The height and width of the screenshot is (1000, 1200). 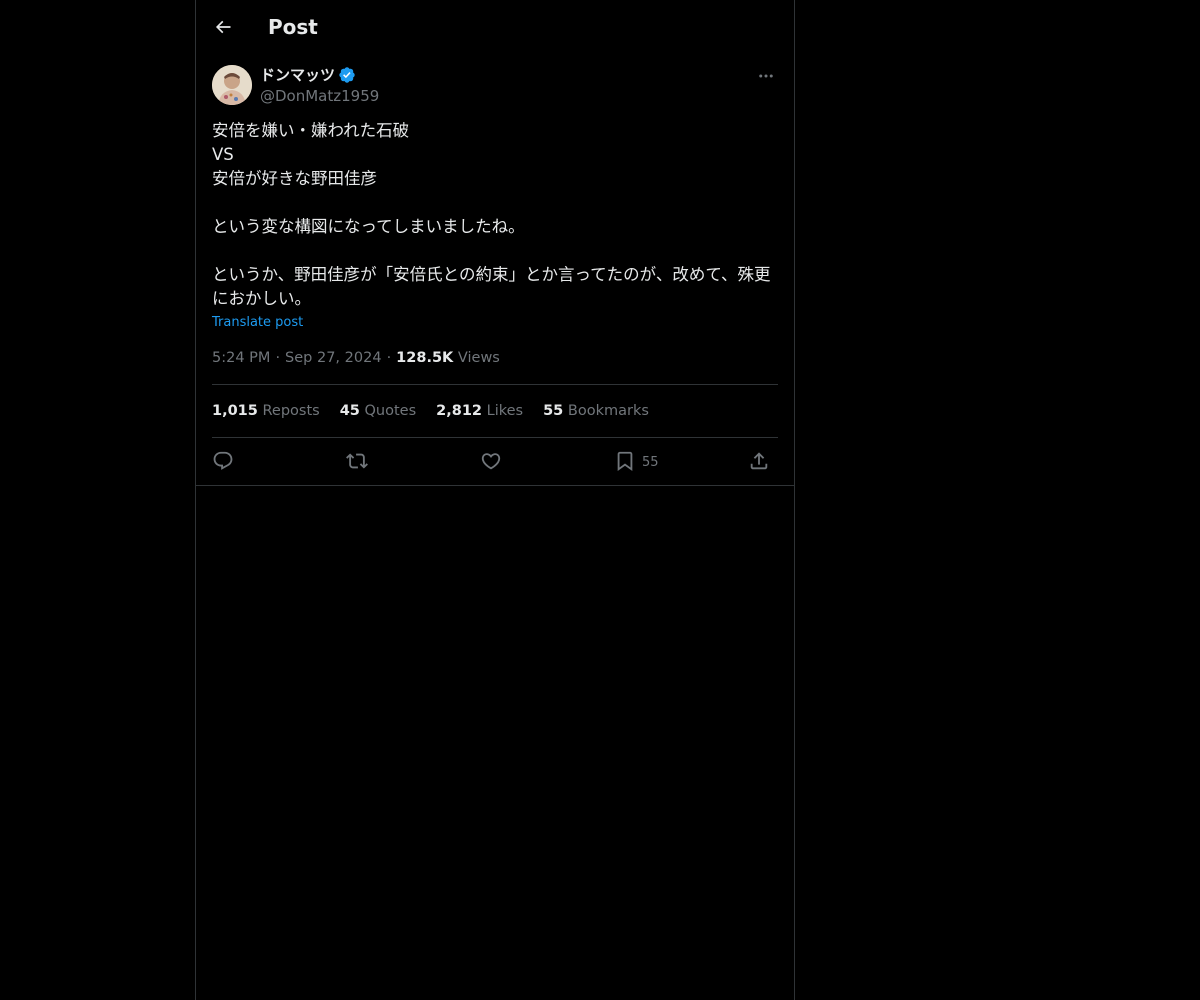 I want to click on reply-button, so click(x=223, y=461).